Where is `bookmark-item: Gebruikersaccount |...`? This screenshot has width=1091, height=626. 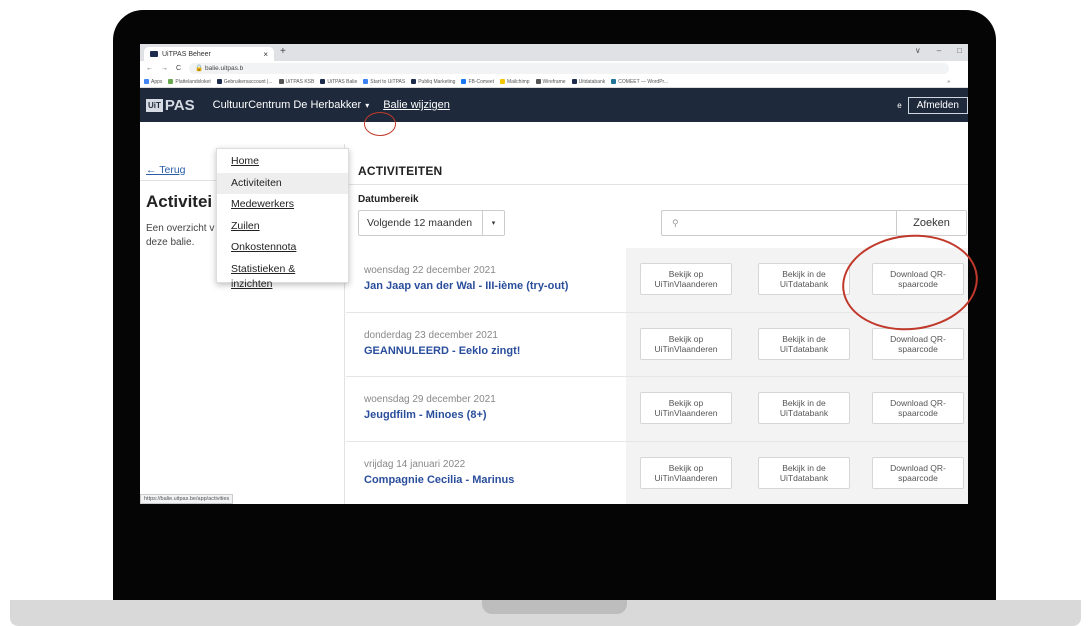 bookmark-item: Gebruikersaccount |... is located at coordinates (244, 82).